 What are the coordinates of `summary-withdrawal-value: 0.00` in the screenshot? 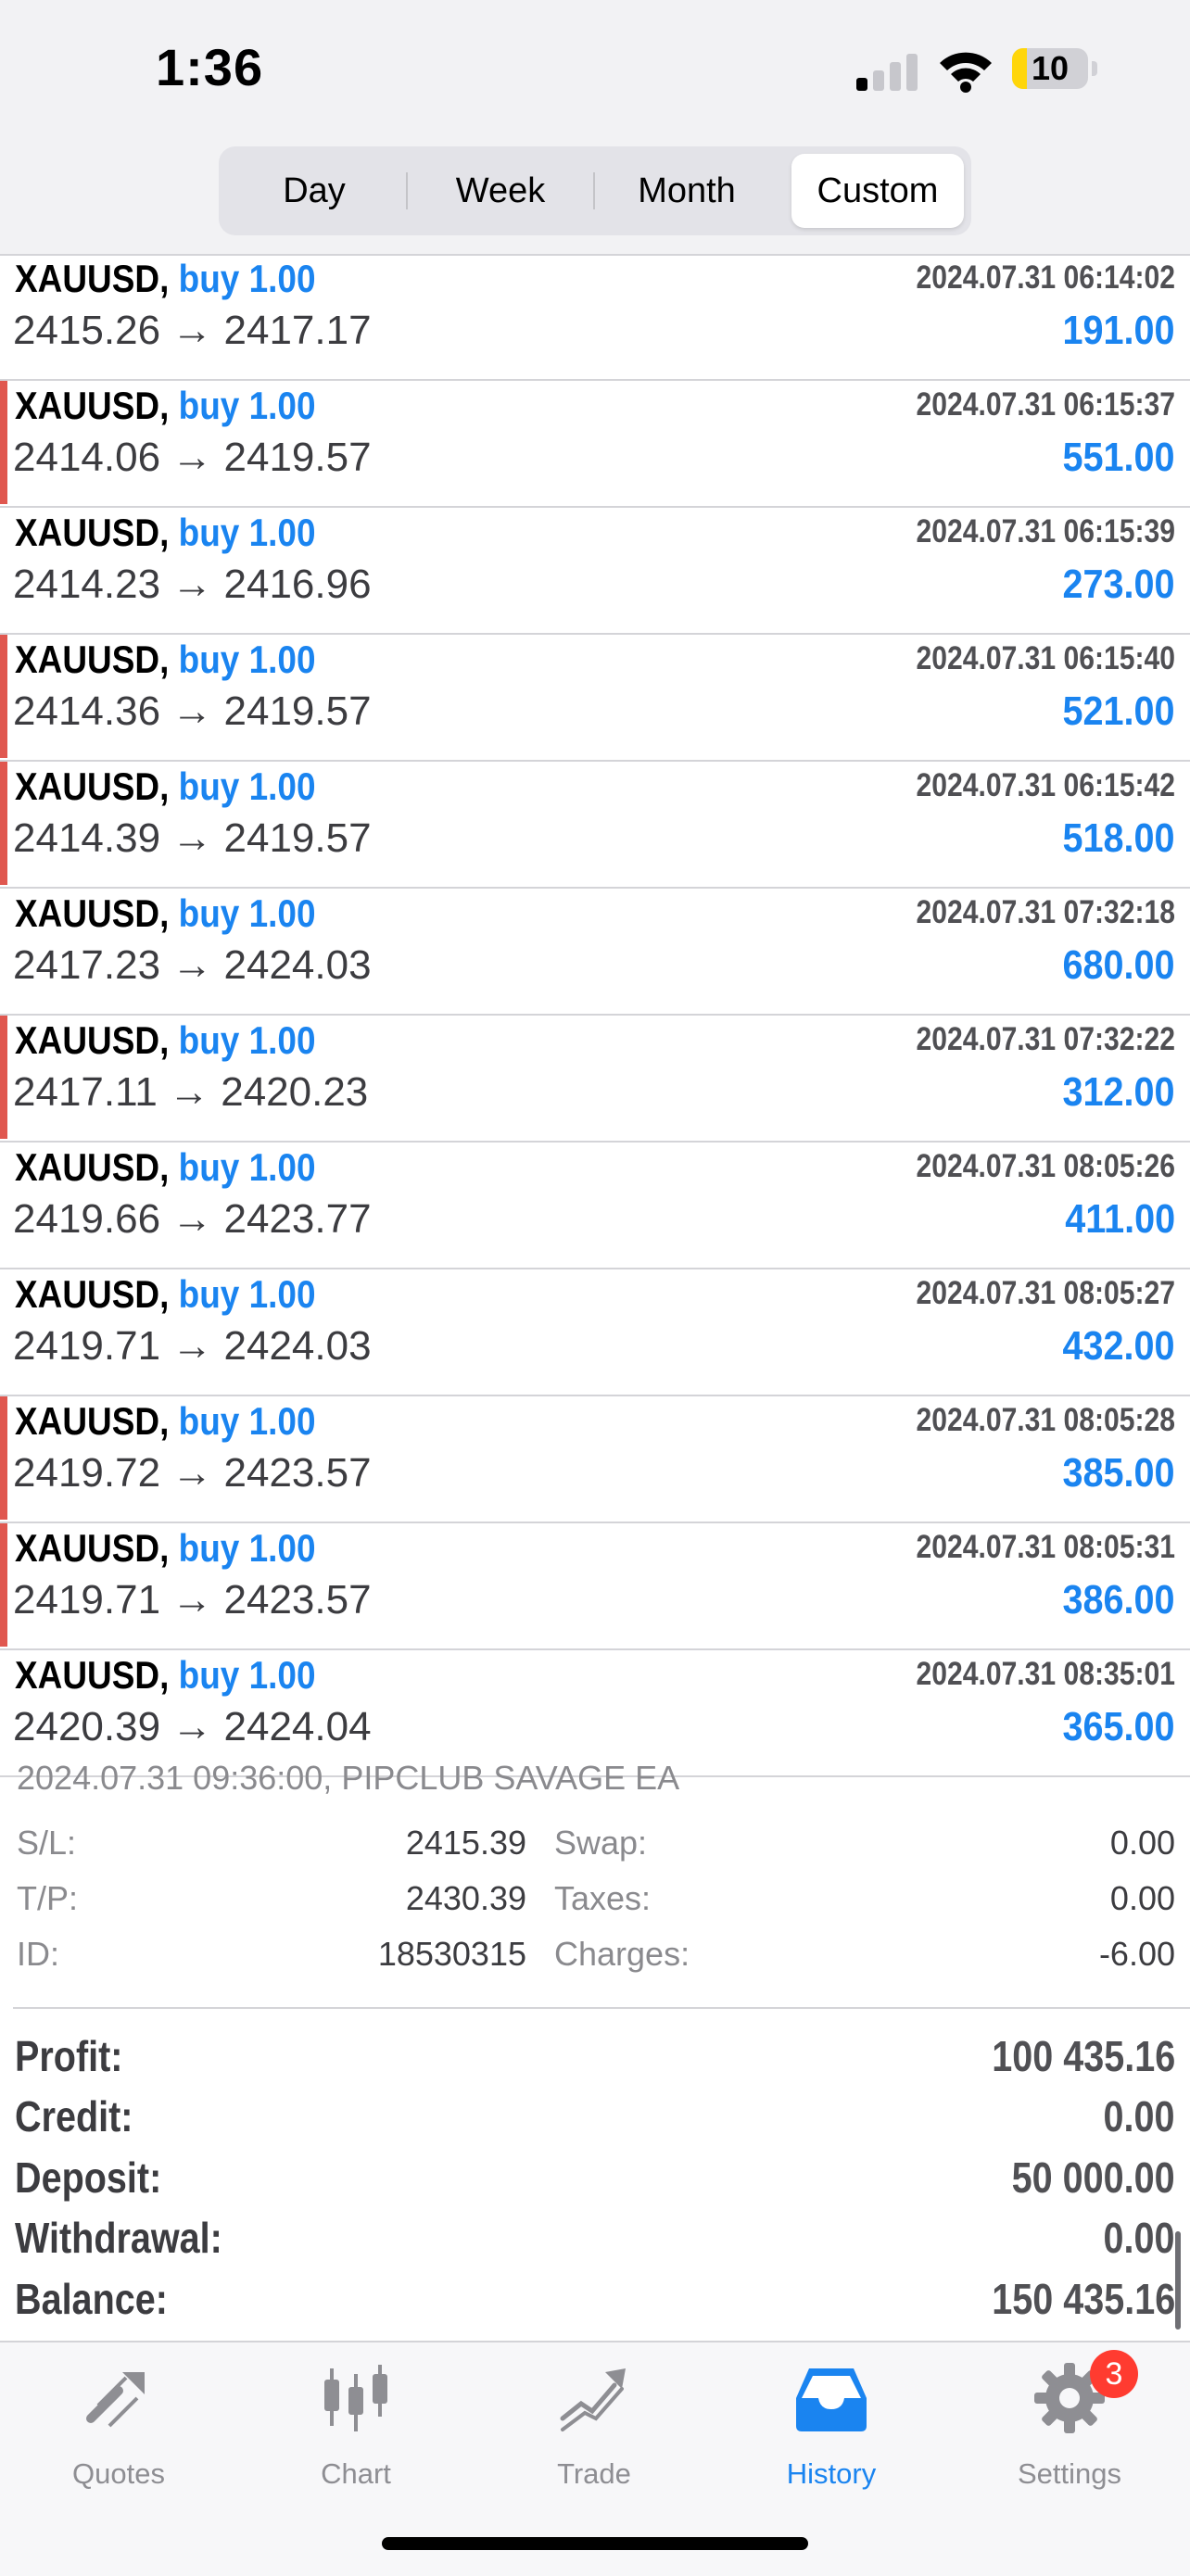 It's located at (1139, 2238).